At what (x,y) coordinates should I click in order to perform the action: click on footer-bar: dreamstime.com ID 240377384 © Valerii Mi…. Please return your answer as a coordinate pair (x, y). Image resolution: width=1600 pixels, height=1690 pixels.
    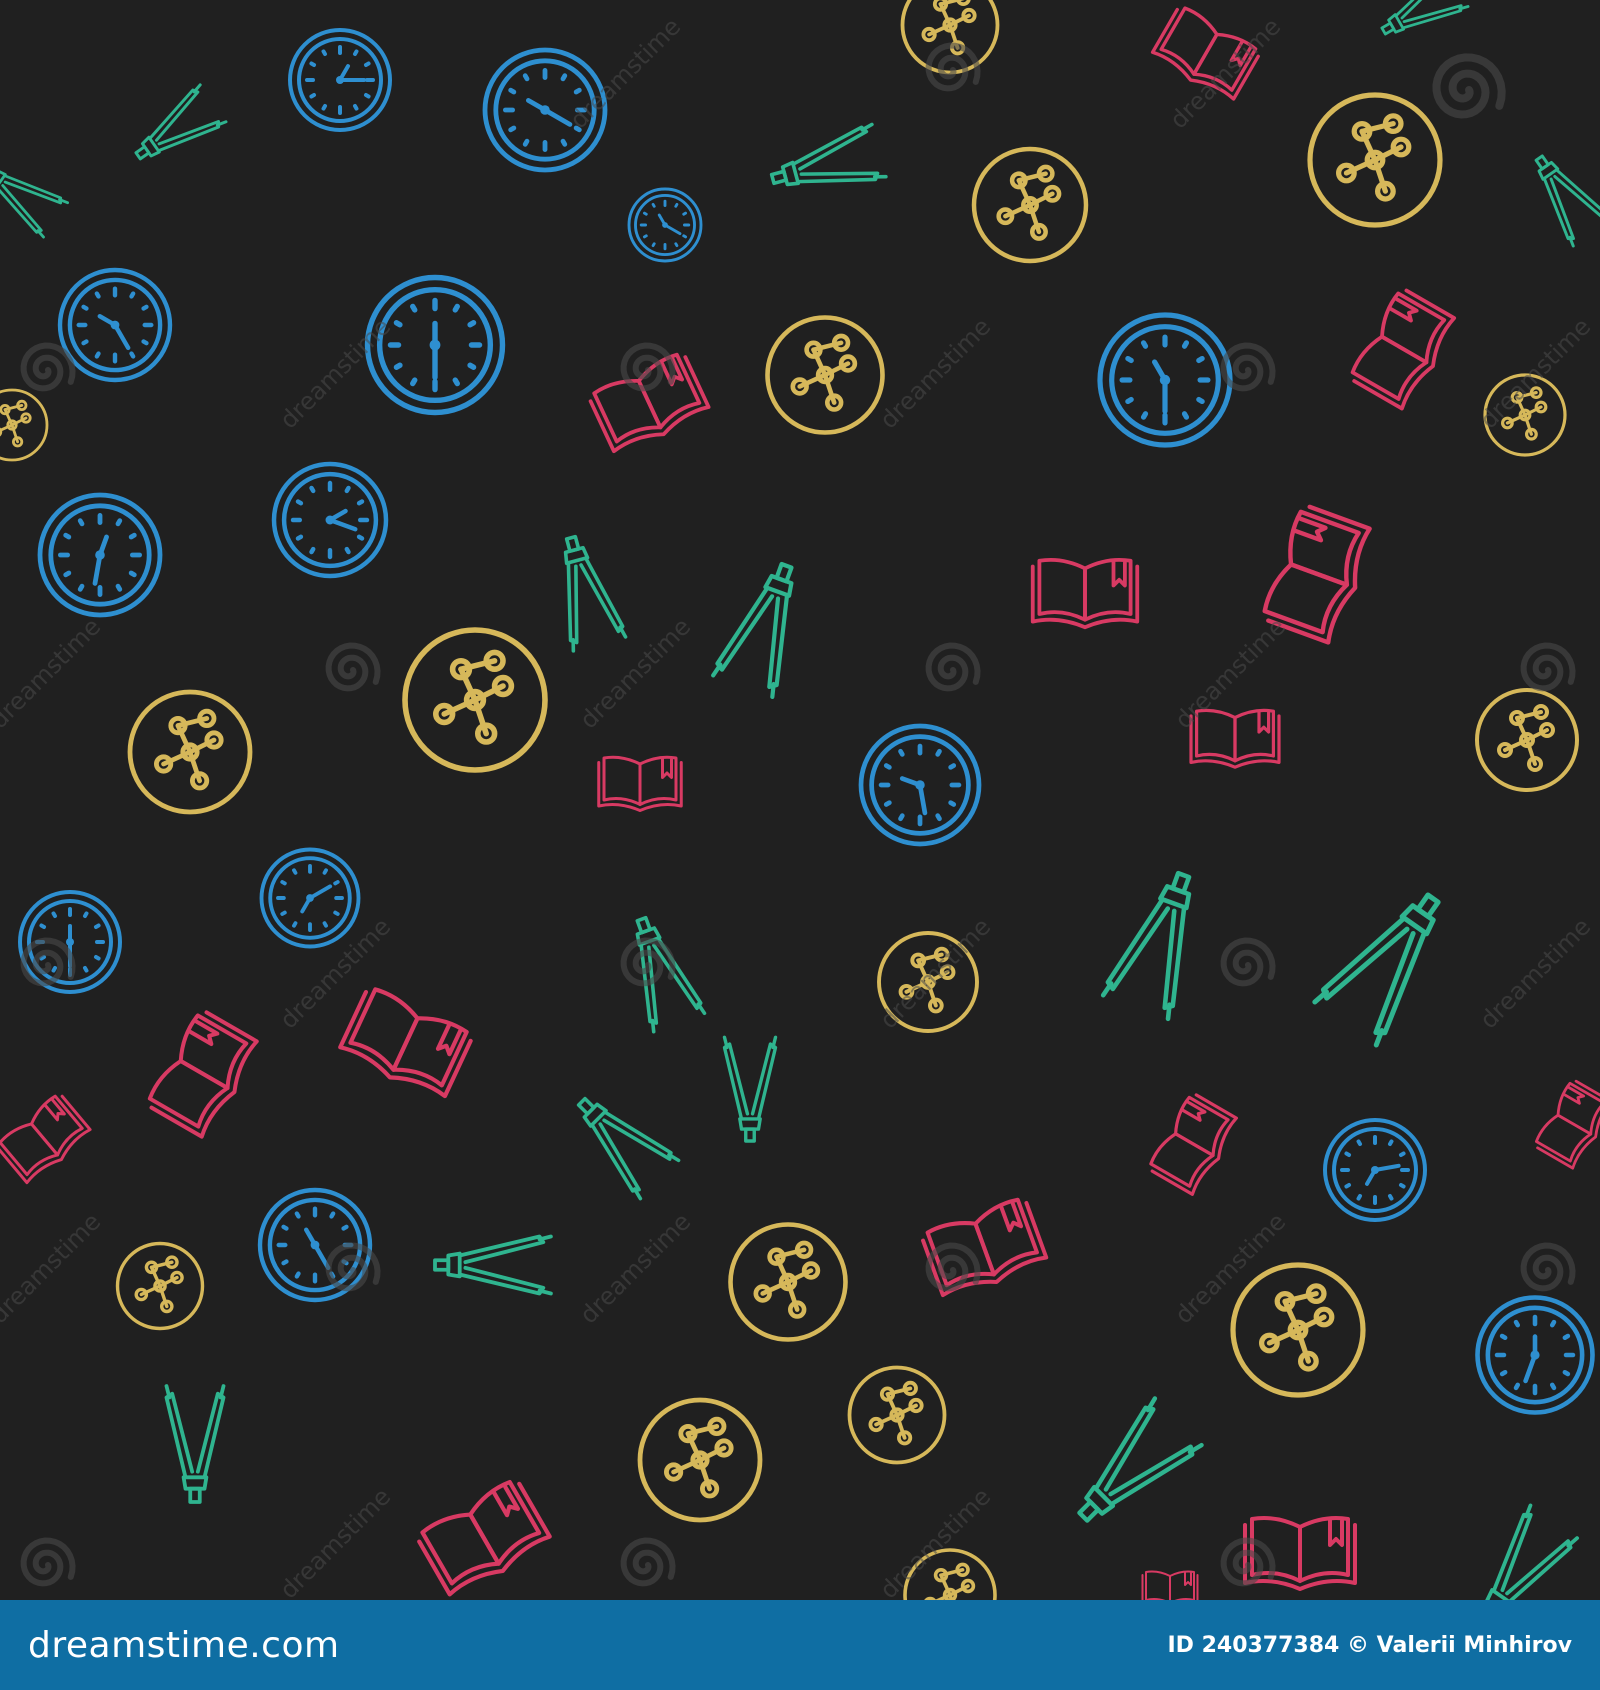
    Looking at the image, I should click on (800, 1645).